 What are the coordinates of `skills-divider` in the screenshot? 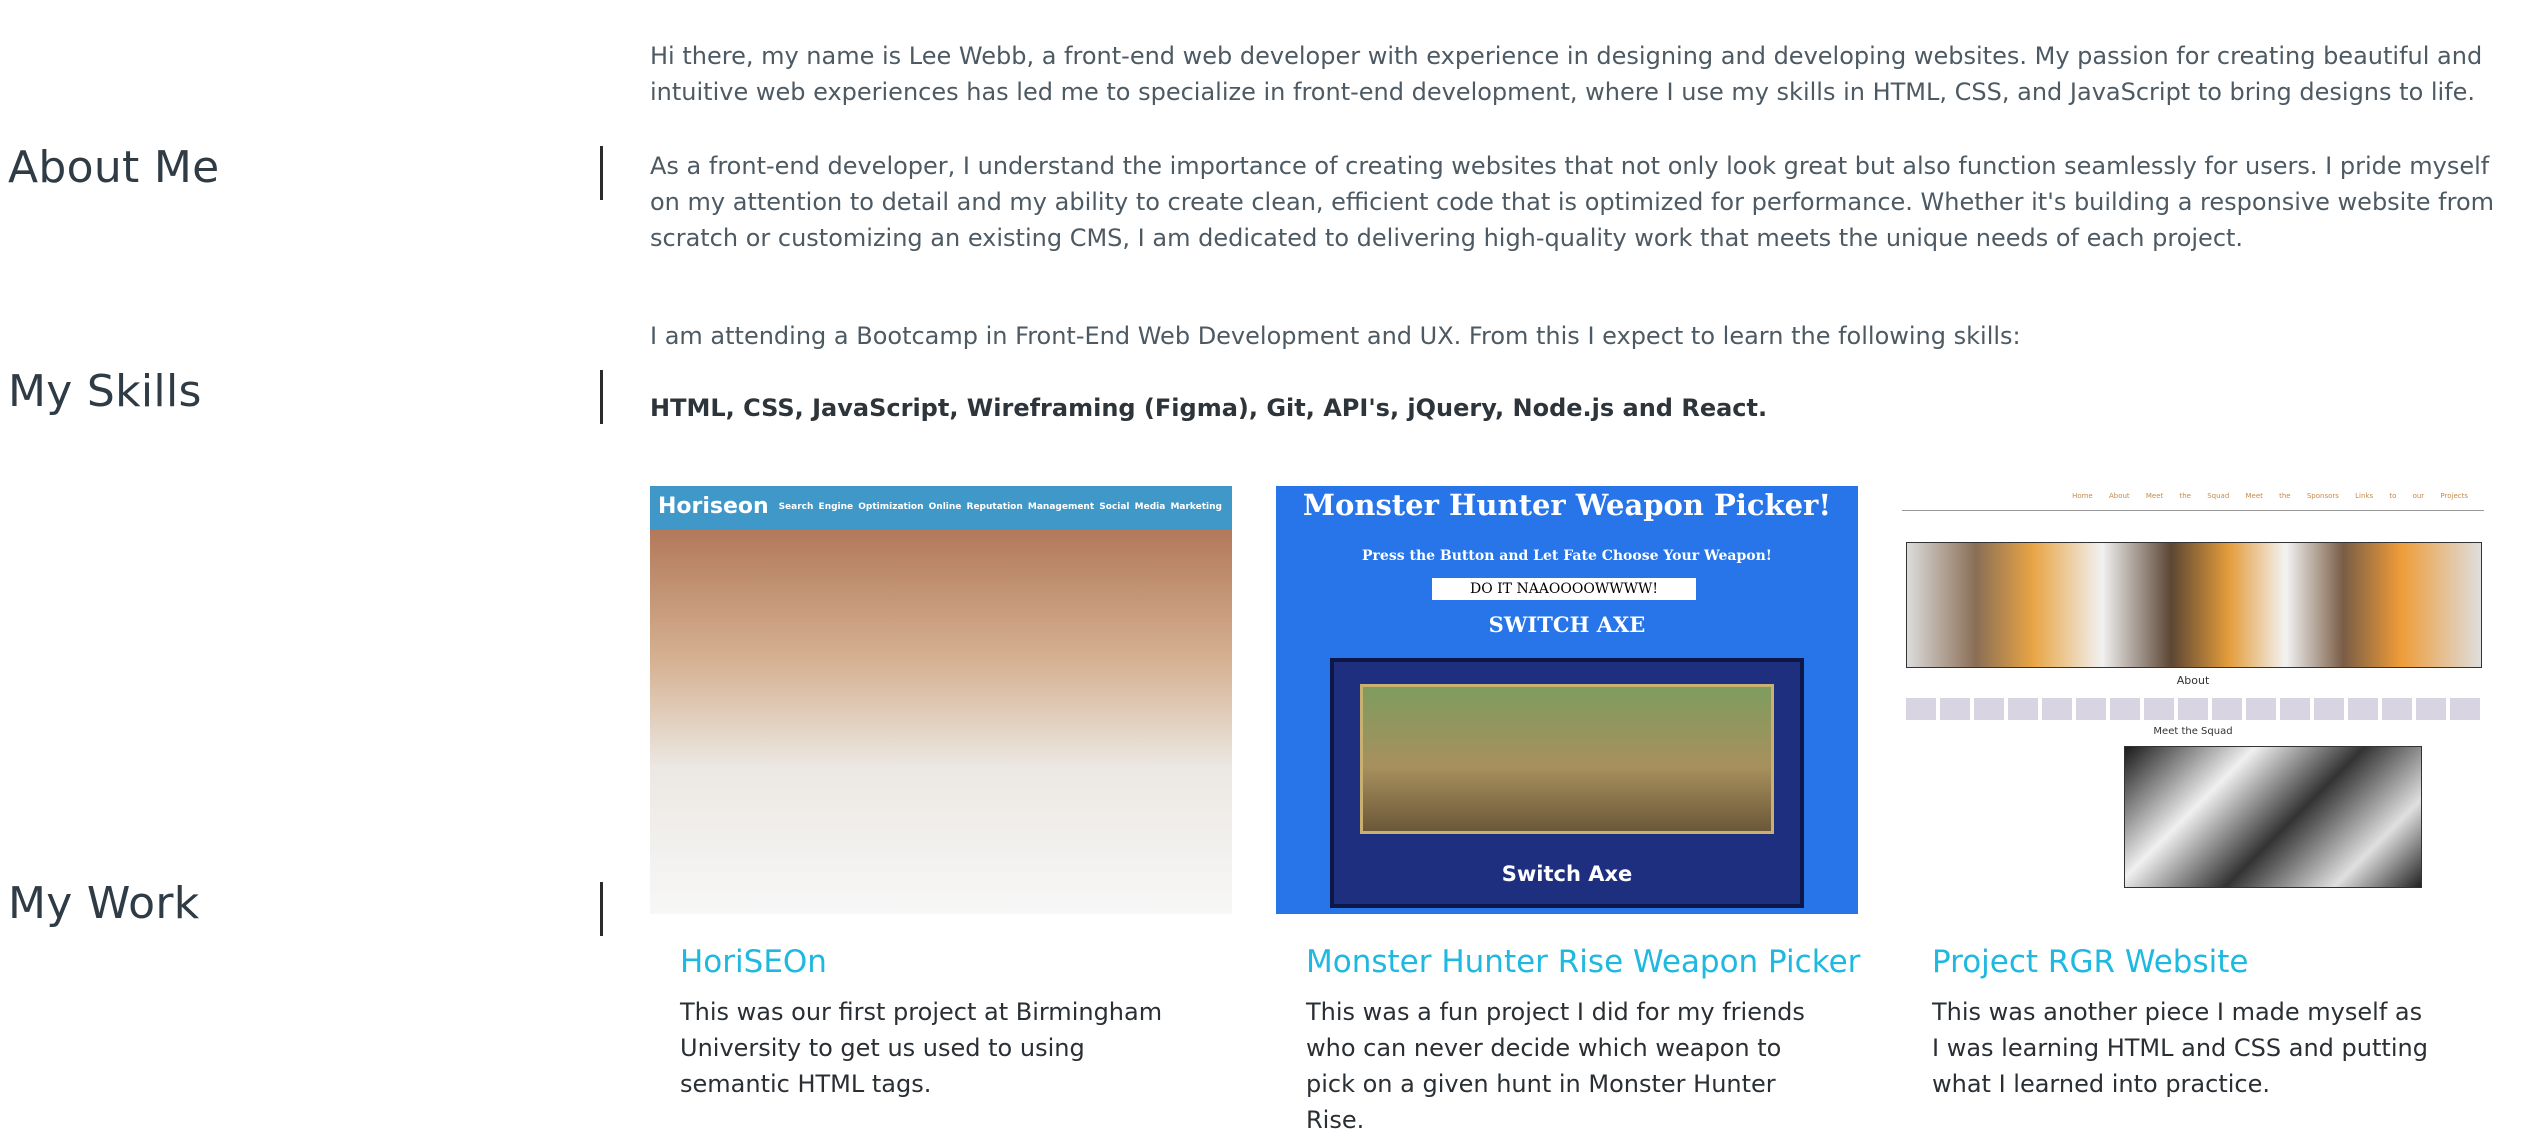 It's located at (601, 397).